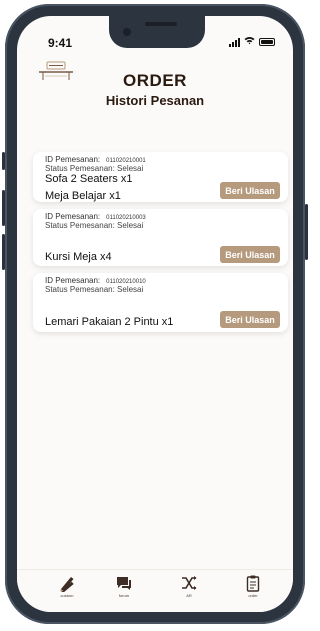 The image size is (320, 631). What do you see at coordinates (155, 100) in the screenshot?
I see `page-subtitle: Histori Pesanan` at bounding box center [155, 100].